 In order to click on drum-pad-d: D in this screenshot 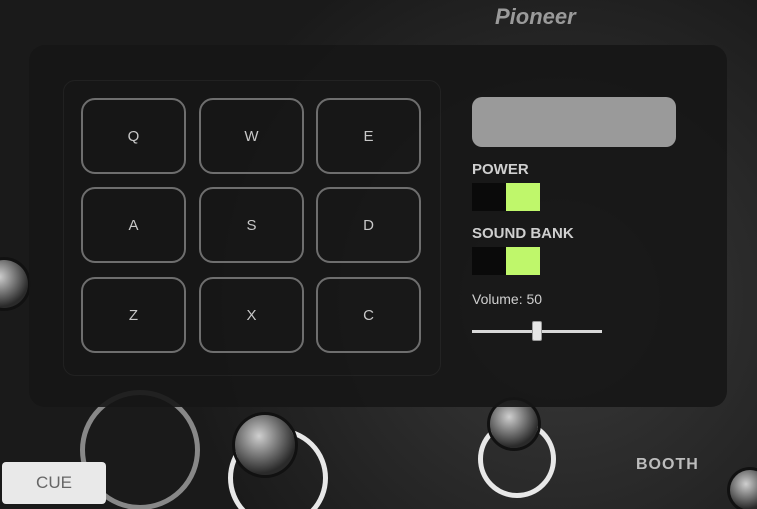, I will do `click(368, 225)`.